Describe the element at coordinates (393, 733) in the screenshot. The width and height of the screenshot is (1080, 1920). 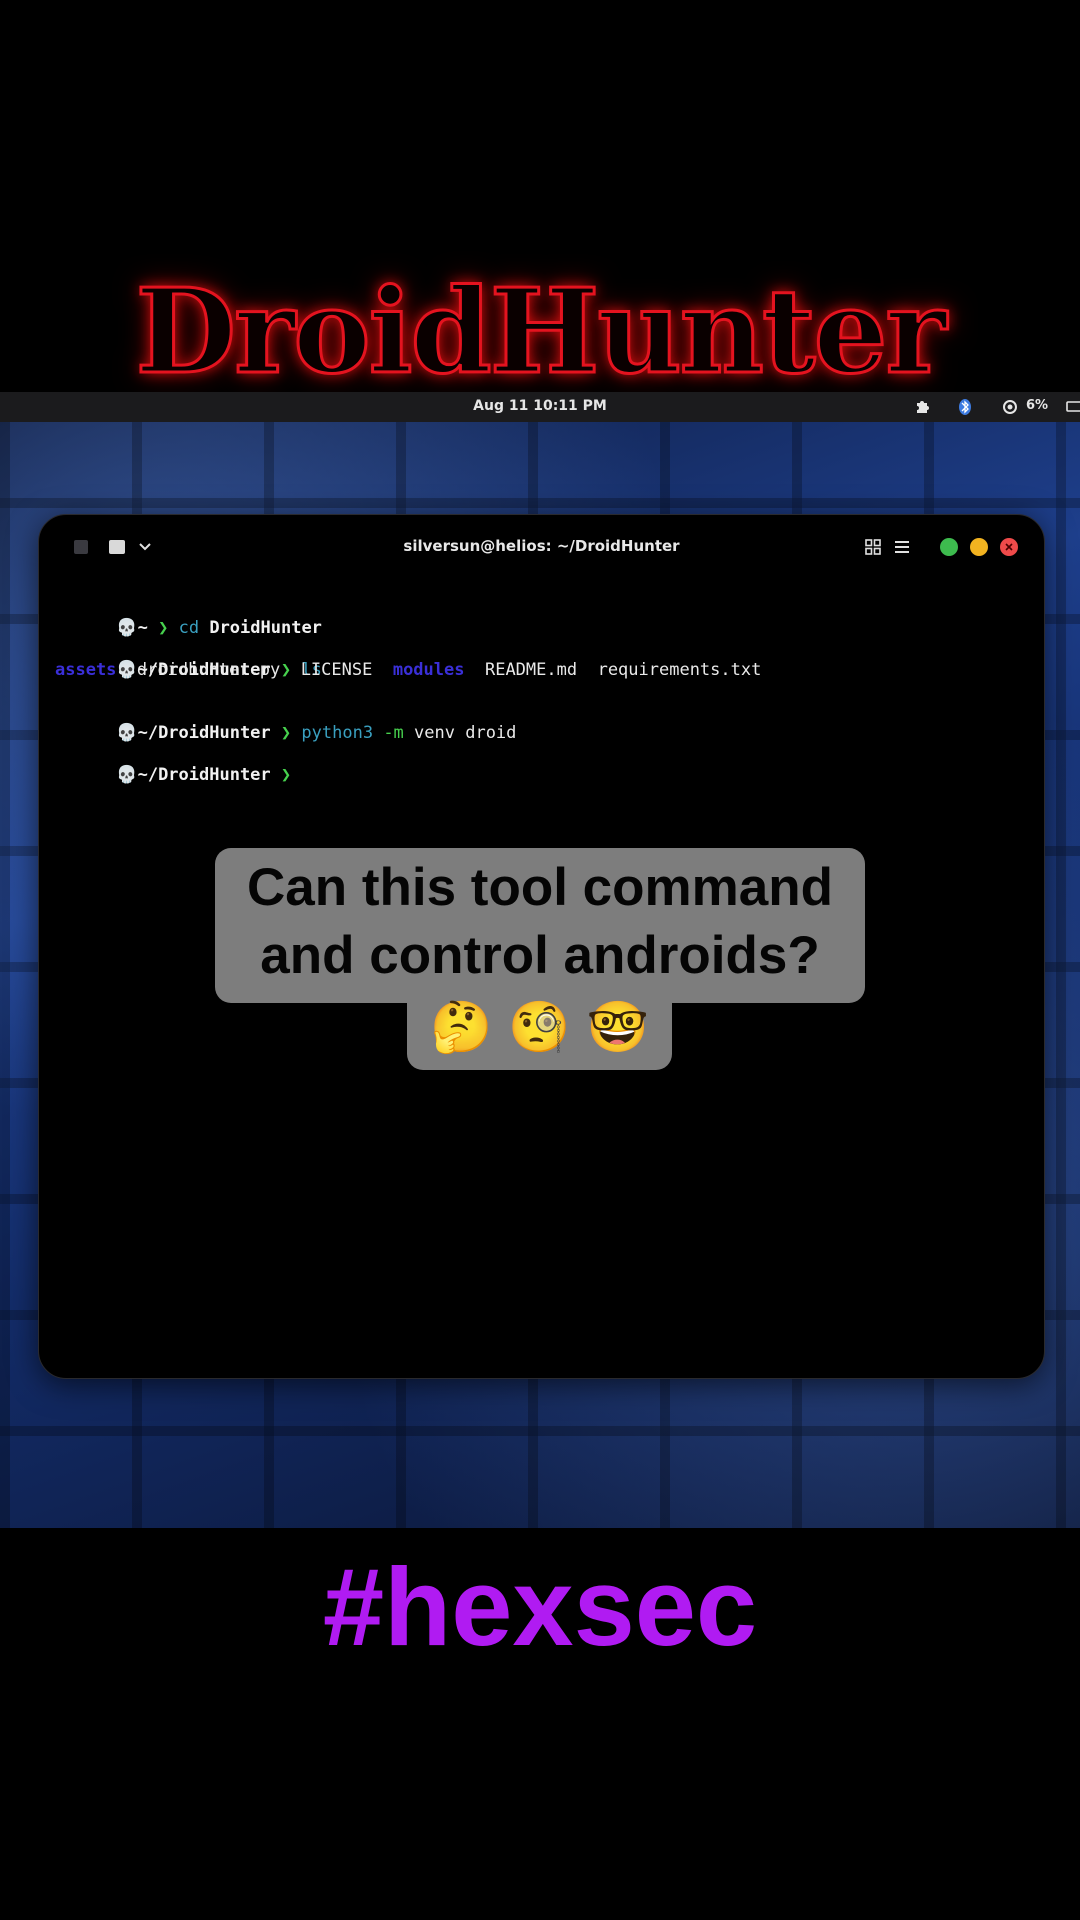
I see `command-flag: -m` at that location.